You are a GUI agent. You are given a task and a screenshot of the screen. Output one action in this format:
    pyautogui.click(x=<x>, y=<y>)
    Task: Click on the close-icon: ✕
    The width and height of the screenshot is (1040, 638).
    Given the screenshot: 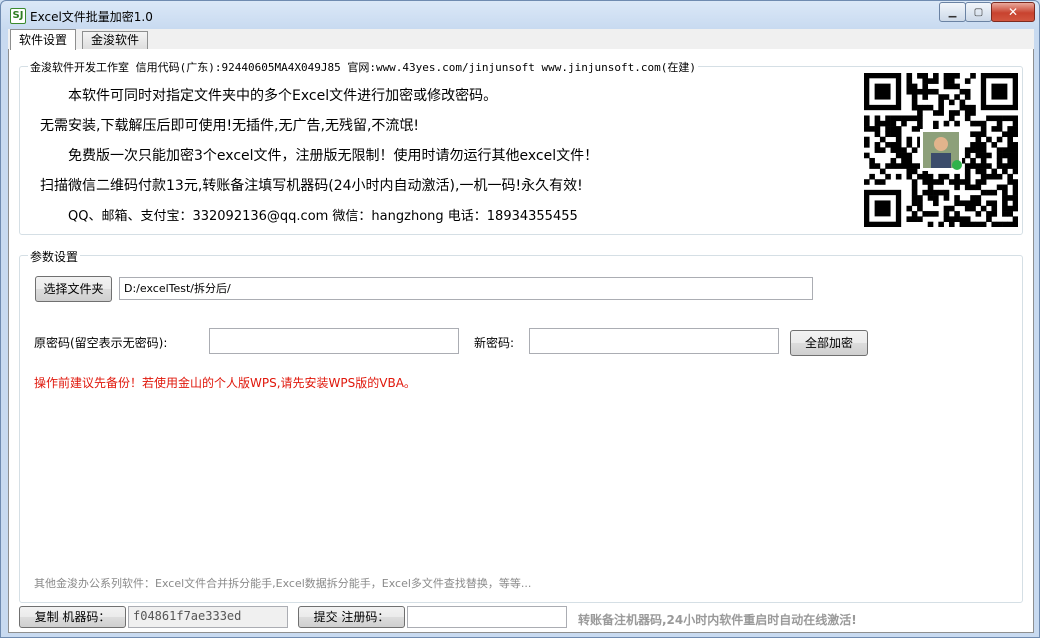 What is the action you would take?
    pyautogui.click(x=1013, y=12)
    